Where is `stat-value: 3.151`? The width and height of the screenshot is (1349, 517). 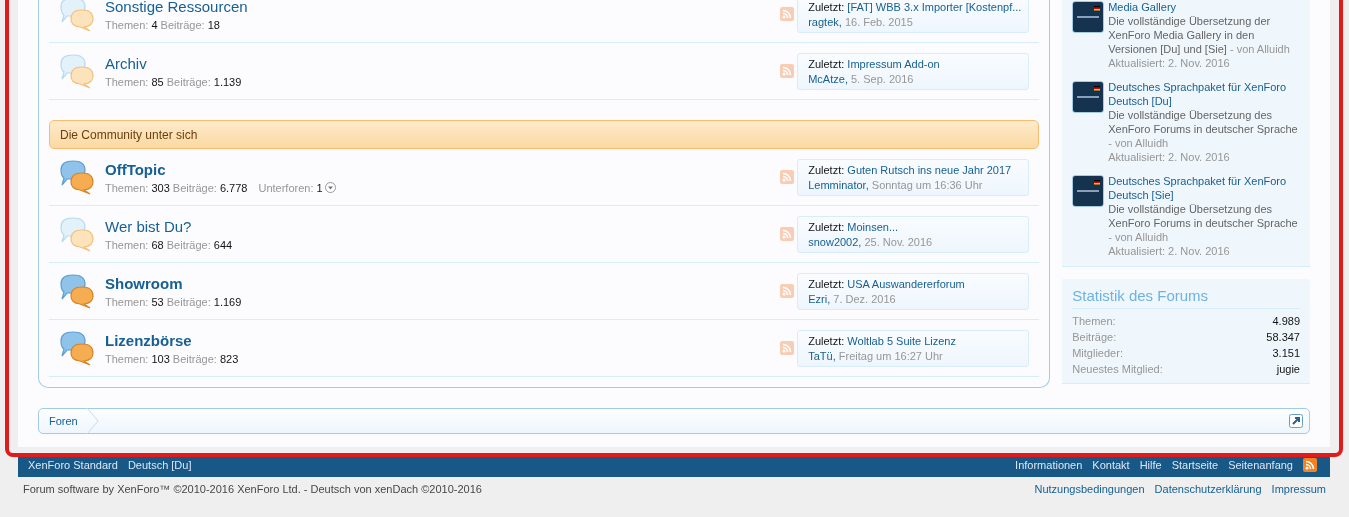
stat-value: 3.151 is located at coordinates (1286, 353).